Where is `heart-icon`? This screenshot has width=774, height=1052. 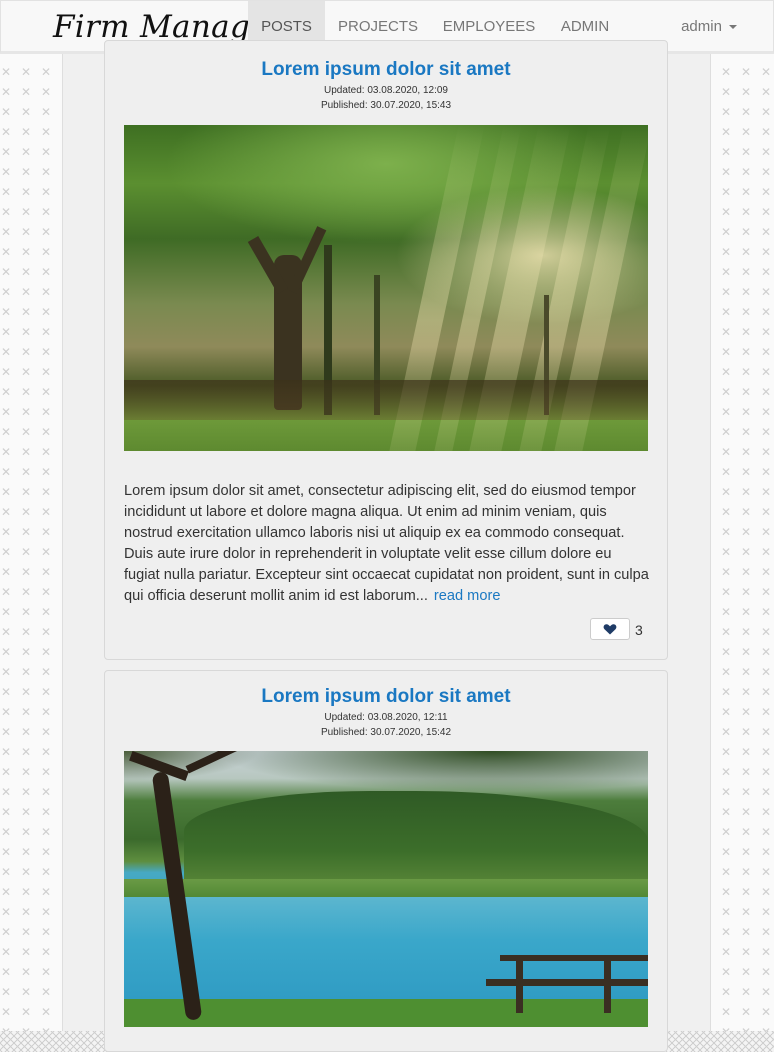 heart-icon is located at coordinates (610, 629).